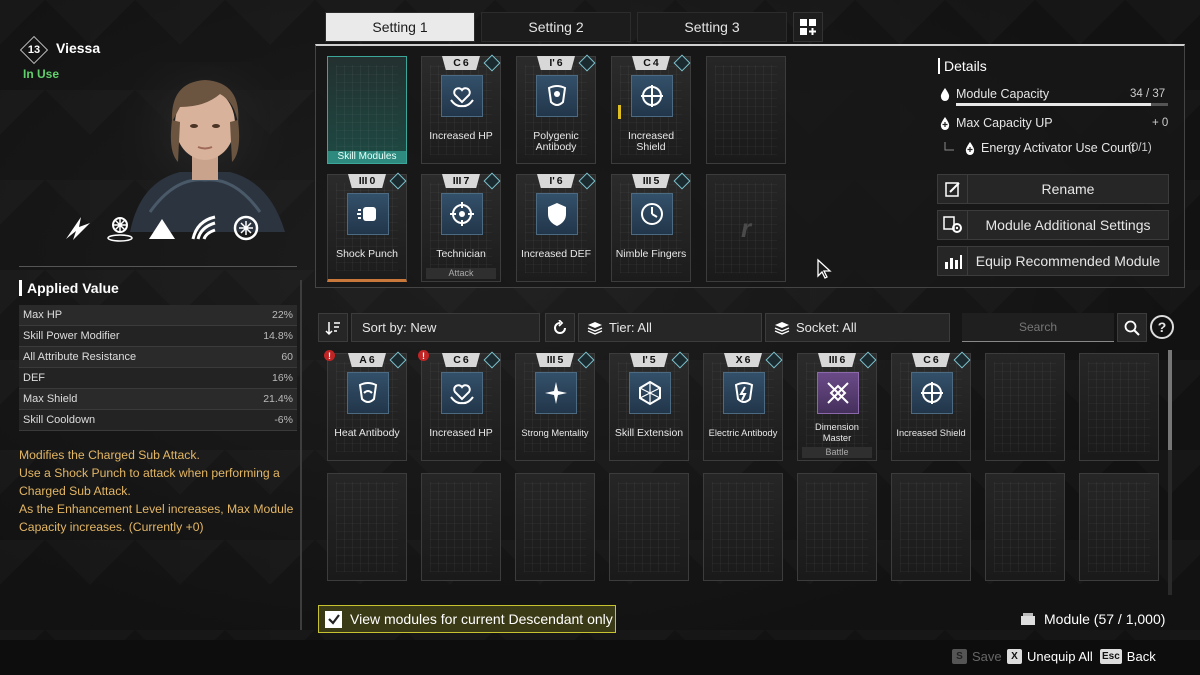 The image size is (1200, 675). Describe the element at coordinates (1038, 327) in the screenshot. I see `search-input: Search` at that location.